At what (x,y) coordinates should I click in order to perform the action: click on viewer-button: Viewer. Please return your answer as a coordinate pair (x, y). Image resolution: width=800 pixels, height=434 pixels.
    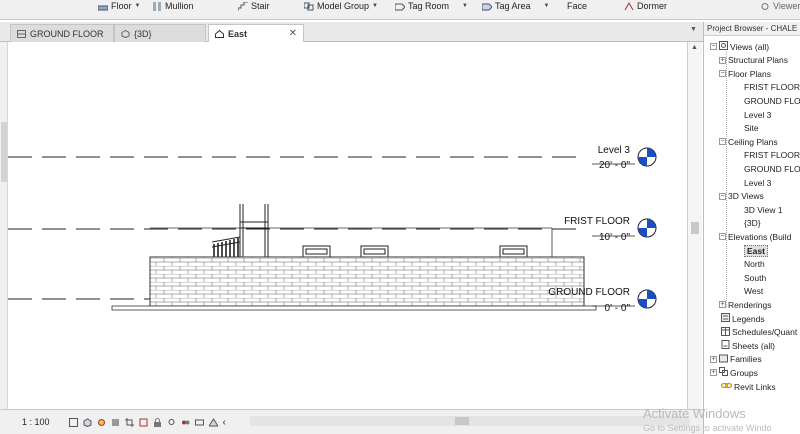
    Looking at the image, I should click on (780, 6).